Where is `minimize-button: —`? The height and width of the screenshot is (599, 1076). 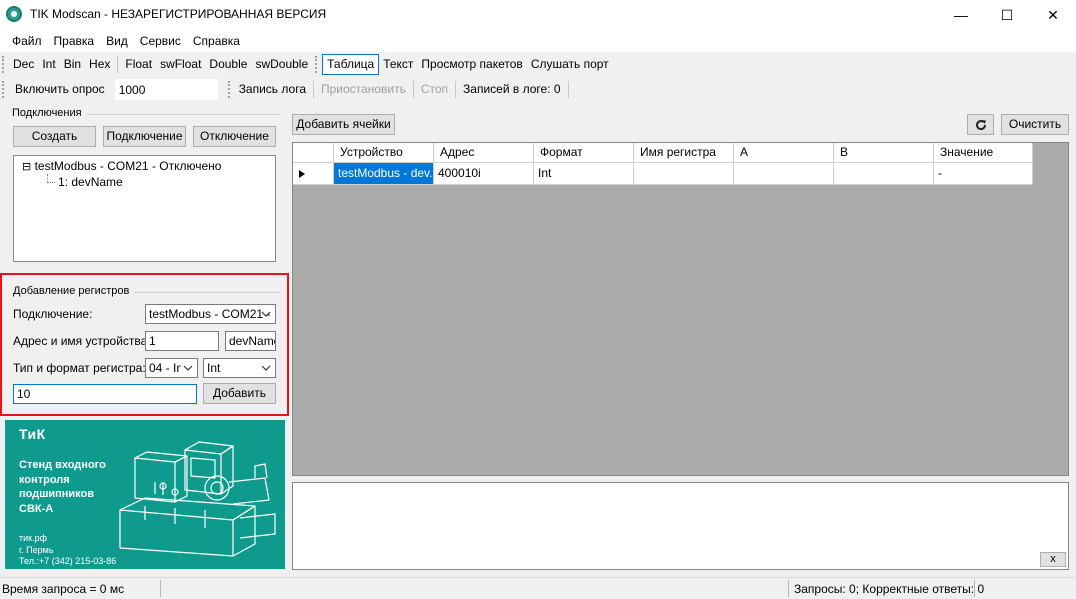 minimize-button: — is located at coordinates (961, 15).